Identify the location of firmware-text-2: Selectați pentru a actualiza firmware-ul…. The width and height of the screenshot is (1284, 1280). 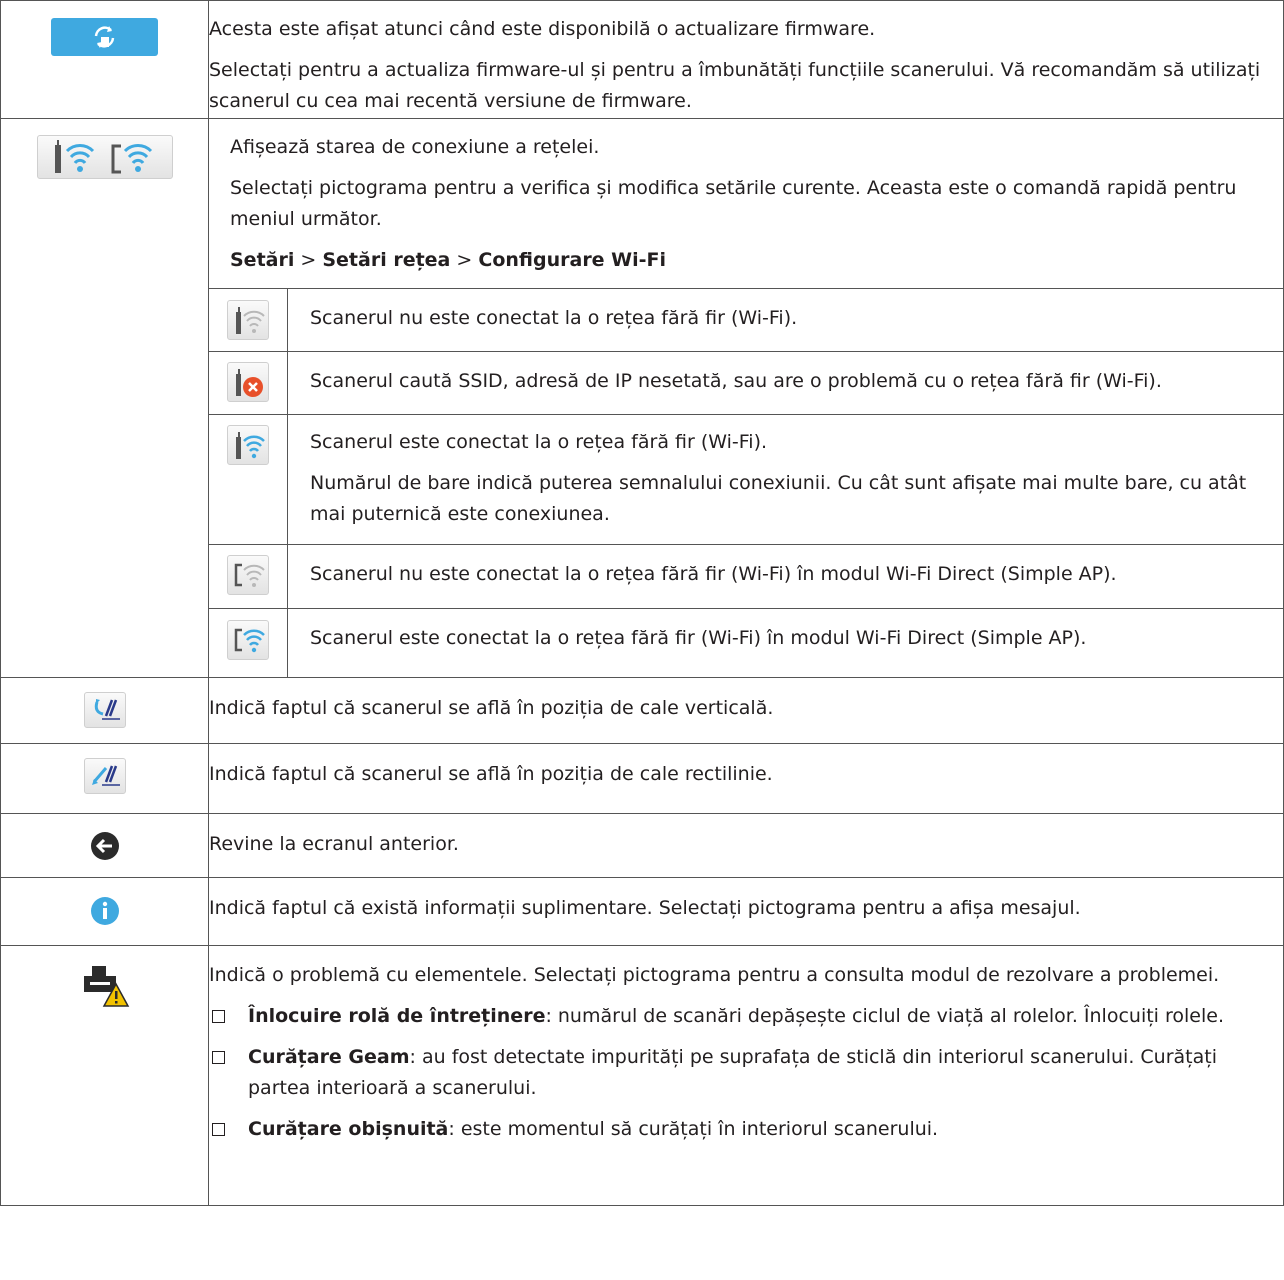
(735, 85).